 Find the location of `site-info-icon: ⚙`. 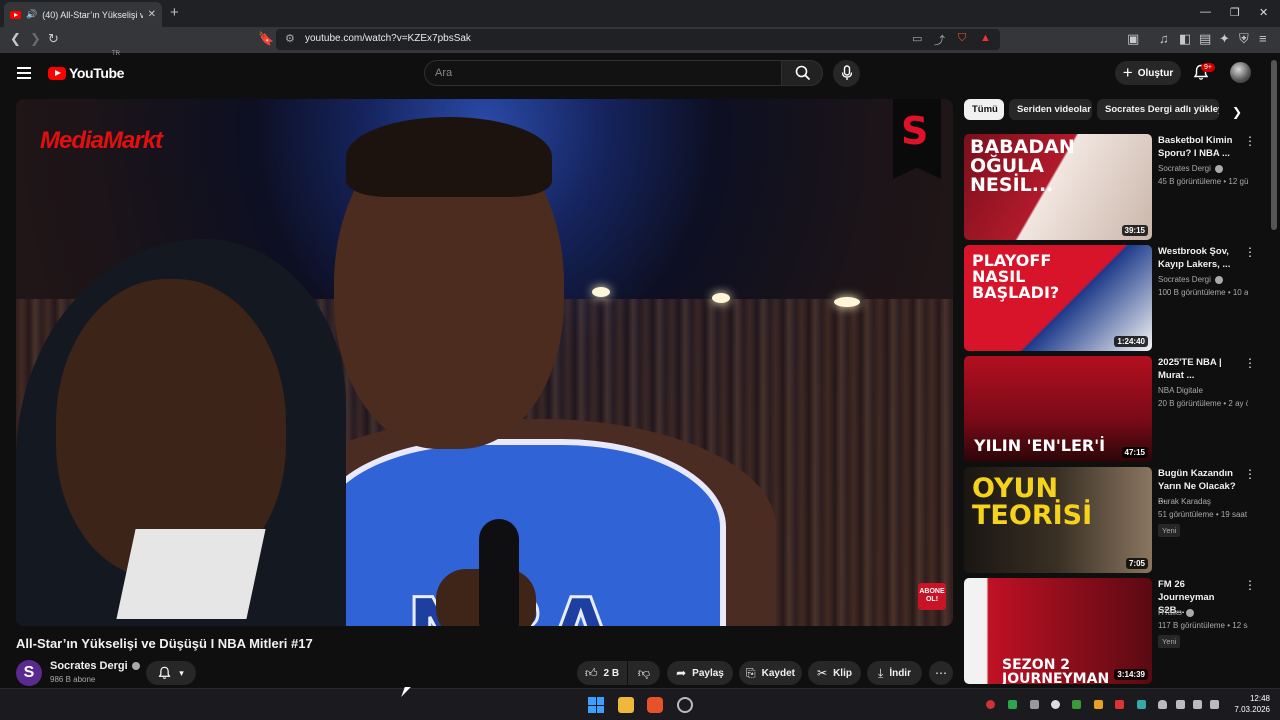

site-info-icon: ⚙ is located at coordinates (290, 38).